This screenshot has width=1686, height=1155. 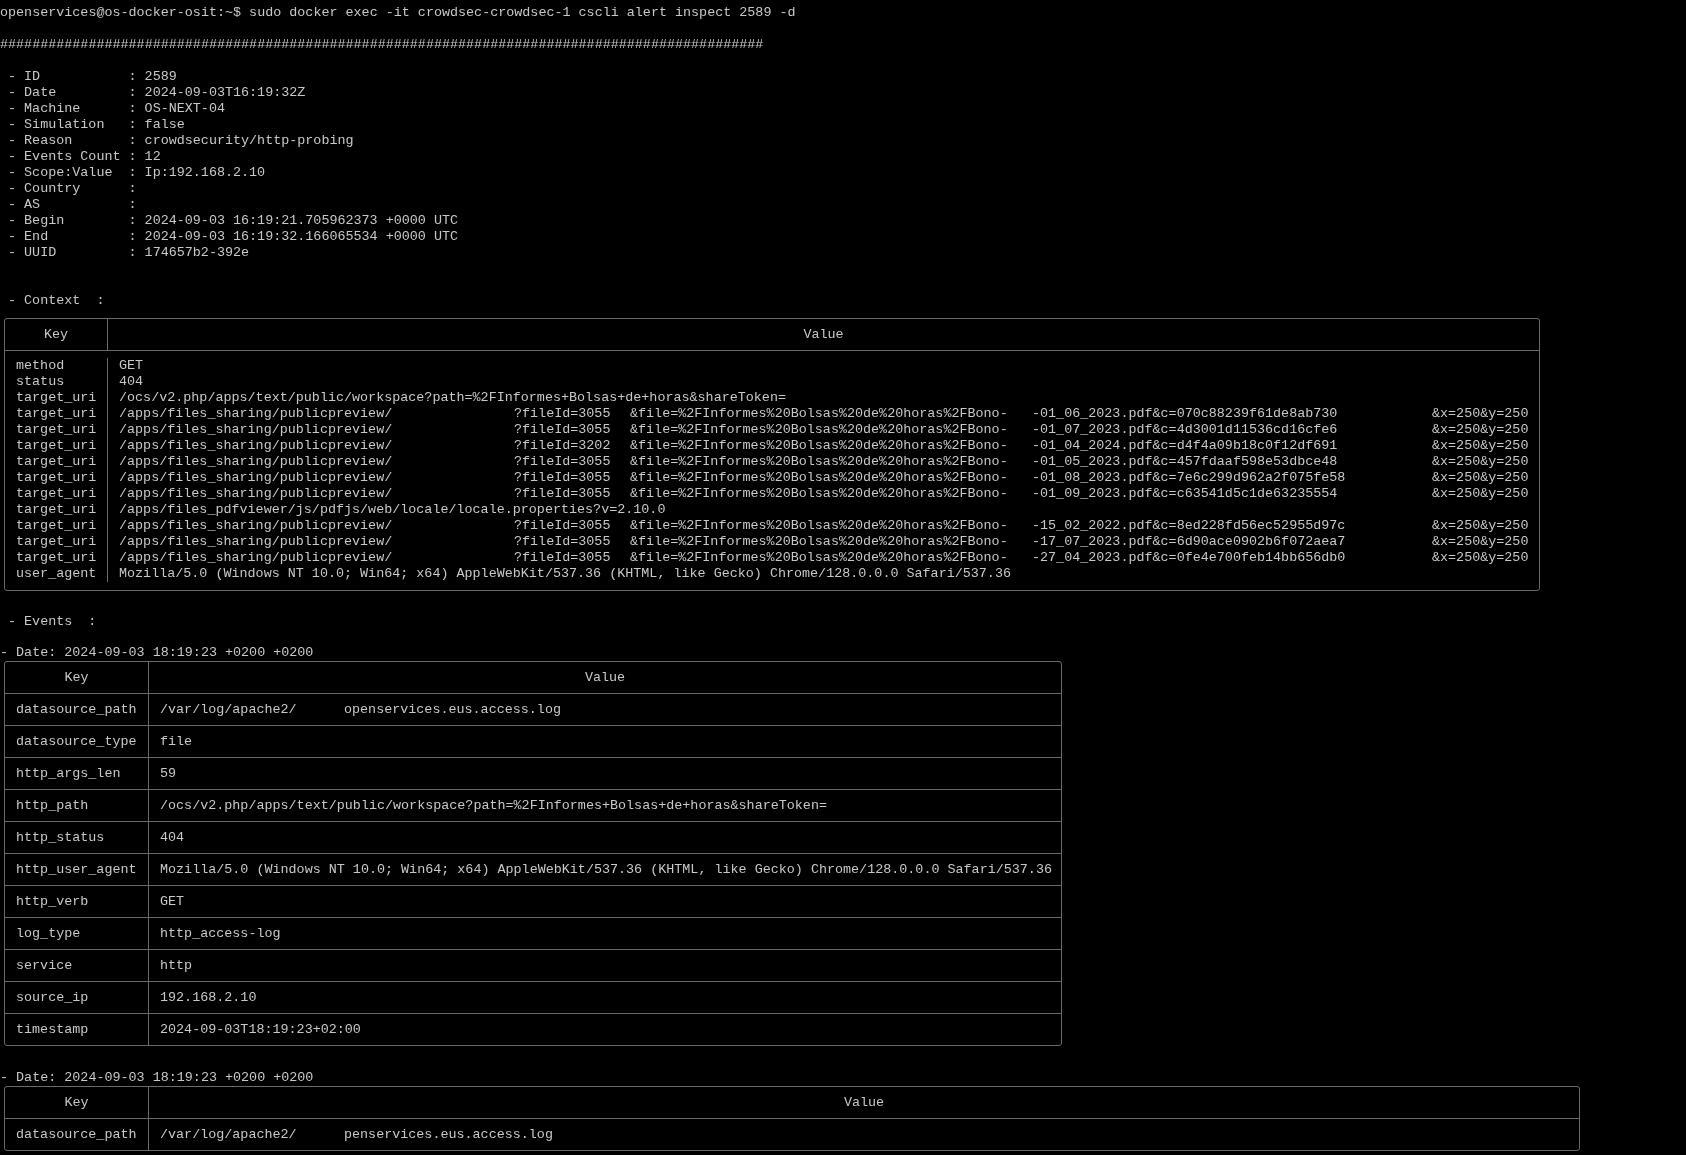 What do you see at coordinates (168, 773) in the screenshot?
I see `value-text: 59` at bounding box center [168, 773].